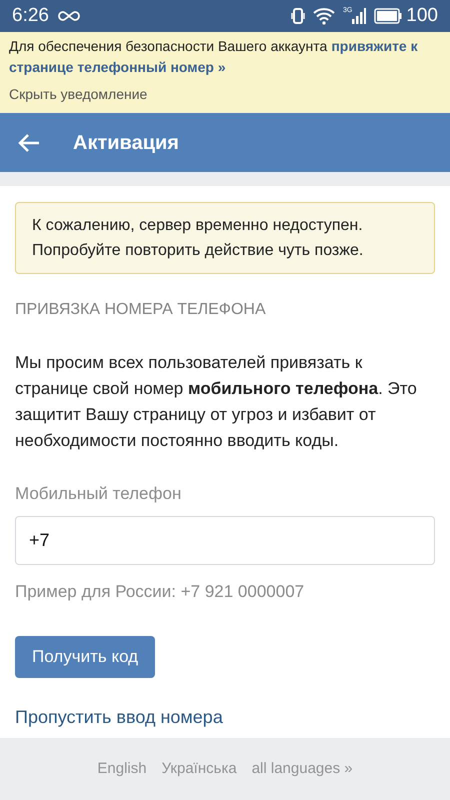 This screenshot has width=450, height=800. What do you see at coordinates (98, 494) in the screenshot?
I see `phone-label: Мобильный телефон` at bounding box center [98, 494].